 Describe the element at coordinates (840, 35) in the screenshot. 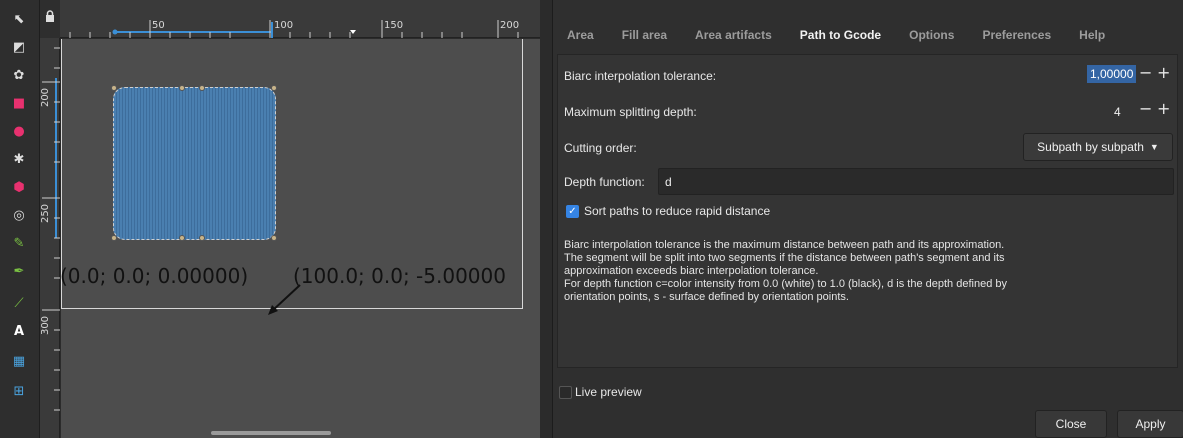

I see `tab-path-to-gcode: Path to Gcode` at that location.